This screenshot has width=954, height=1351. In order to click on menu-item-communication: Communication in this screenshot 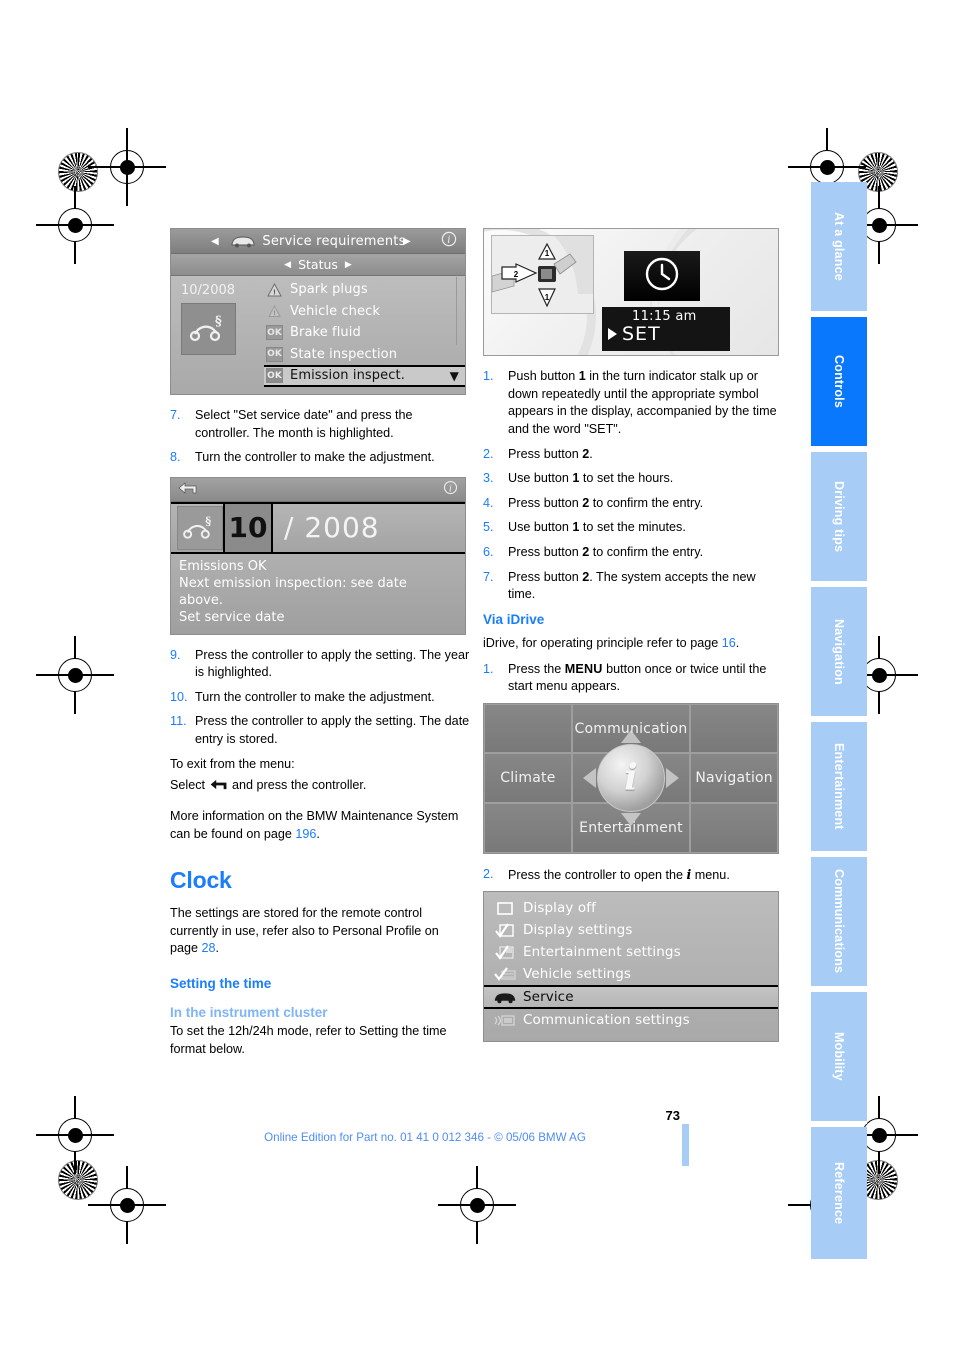, I will do `click(631, 728)`.